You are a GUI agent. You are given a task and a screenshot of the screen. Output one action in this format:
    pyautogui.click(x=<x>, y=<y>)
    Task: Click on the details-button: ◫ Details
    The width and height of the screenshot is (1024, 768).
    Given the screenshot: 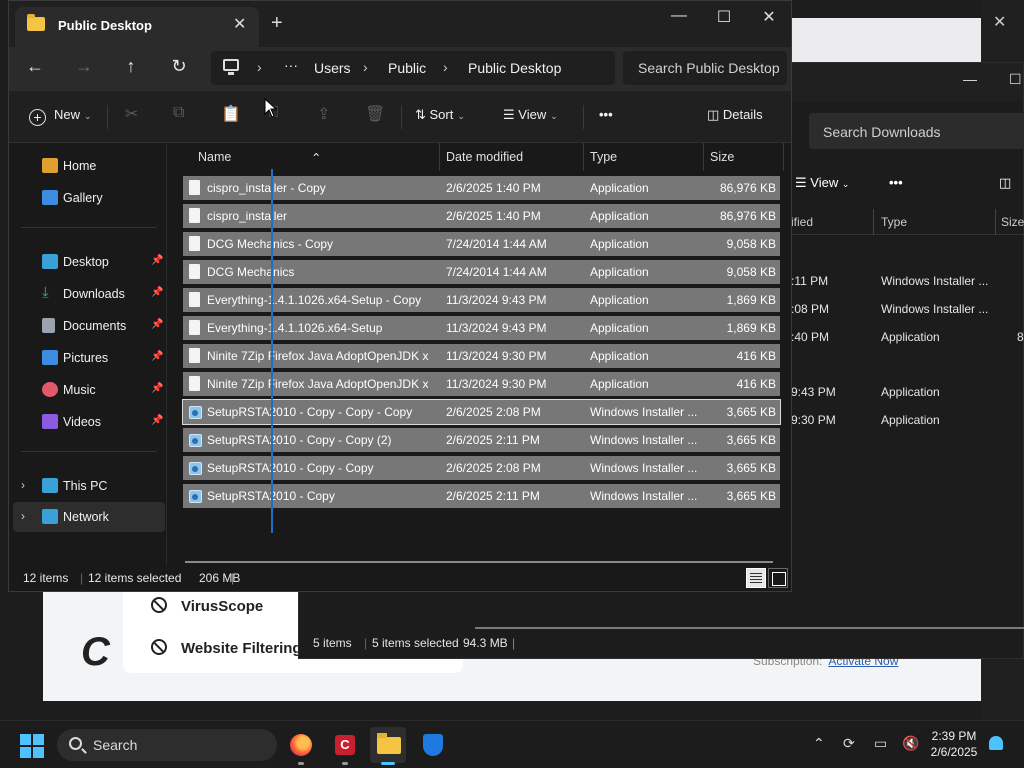 What is the action you would take?
    pyautogui.click(x=735, y=115)
    